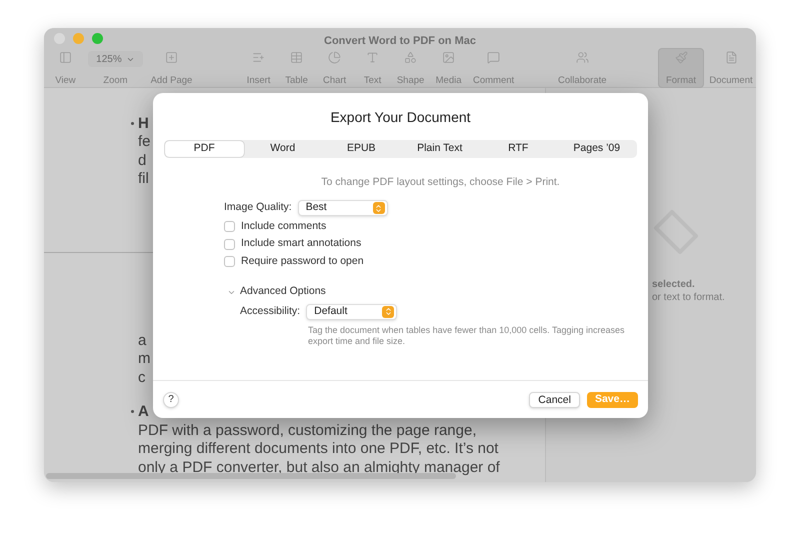 The image size is (800, 540). I want to click on toolbar-button: Shape, so click(411, 68).